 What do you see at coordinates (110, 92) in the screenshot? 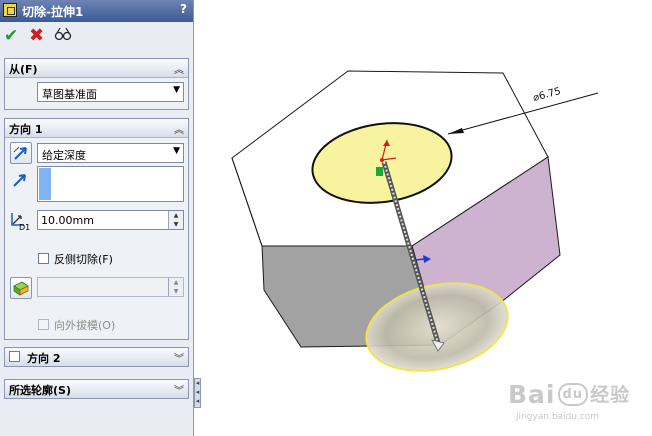
I see `from-condition-select: 草图基准面 ▼` at bounding box center [110, 92].